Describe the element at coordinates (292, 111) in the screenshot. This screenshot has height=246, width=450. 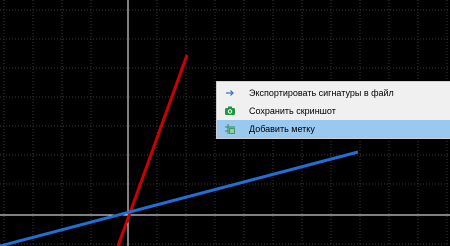
I see `menu-item-label: Сохранить скриншот` at that location.